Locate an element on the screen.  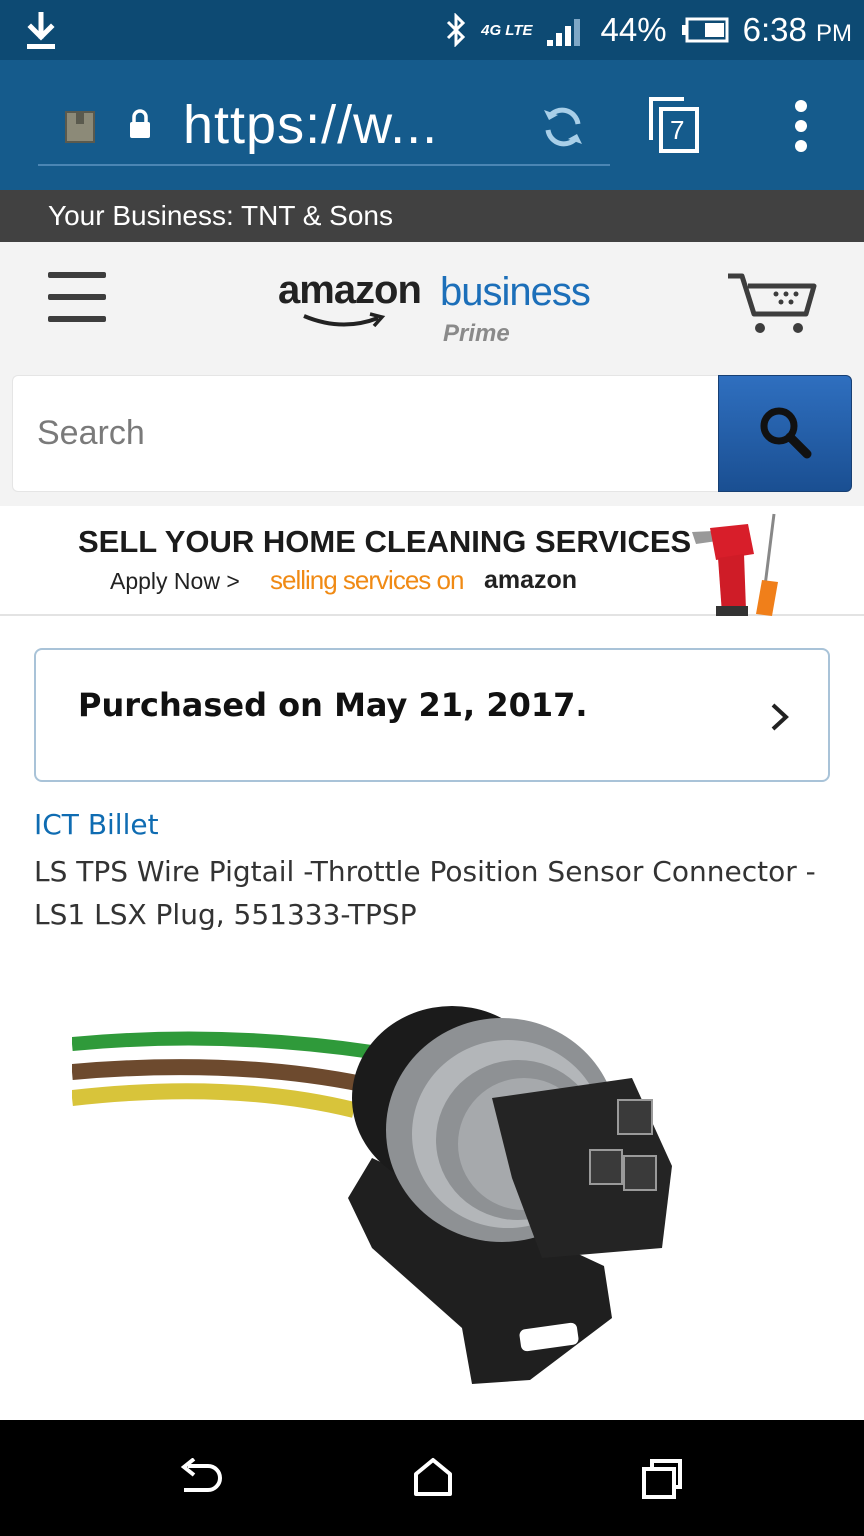
lock-icon is located at coordinates (140, 123).